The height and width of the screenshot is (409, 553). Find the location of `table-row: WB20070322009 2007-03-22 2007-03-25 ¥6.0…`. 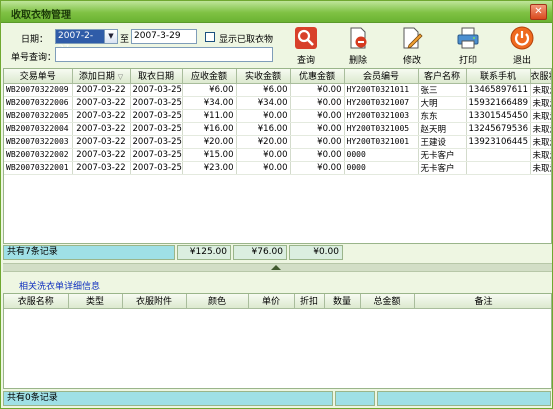

table-row: WB20070322009 2007-03-22 2007-03-25 ¥6.0… is located at coordinates (277, 90).